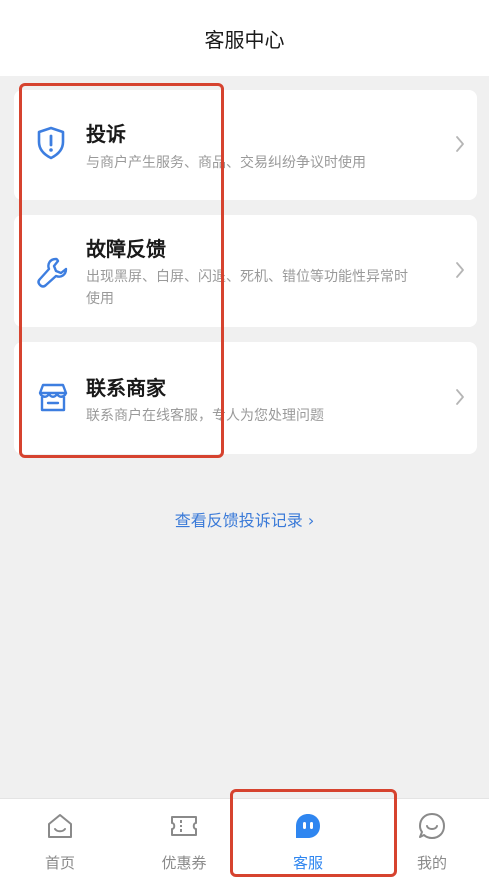 The height and width of the screenshot is (879, 489). I want to click on highlight-box, so click(313, 833).